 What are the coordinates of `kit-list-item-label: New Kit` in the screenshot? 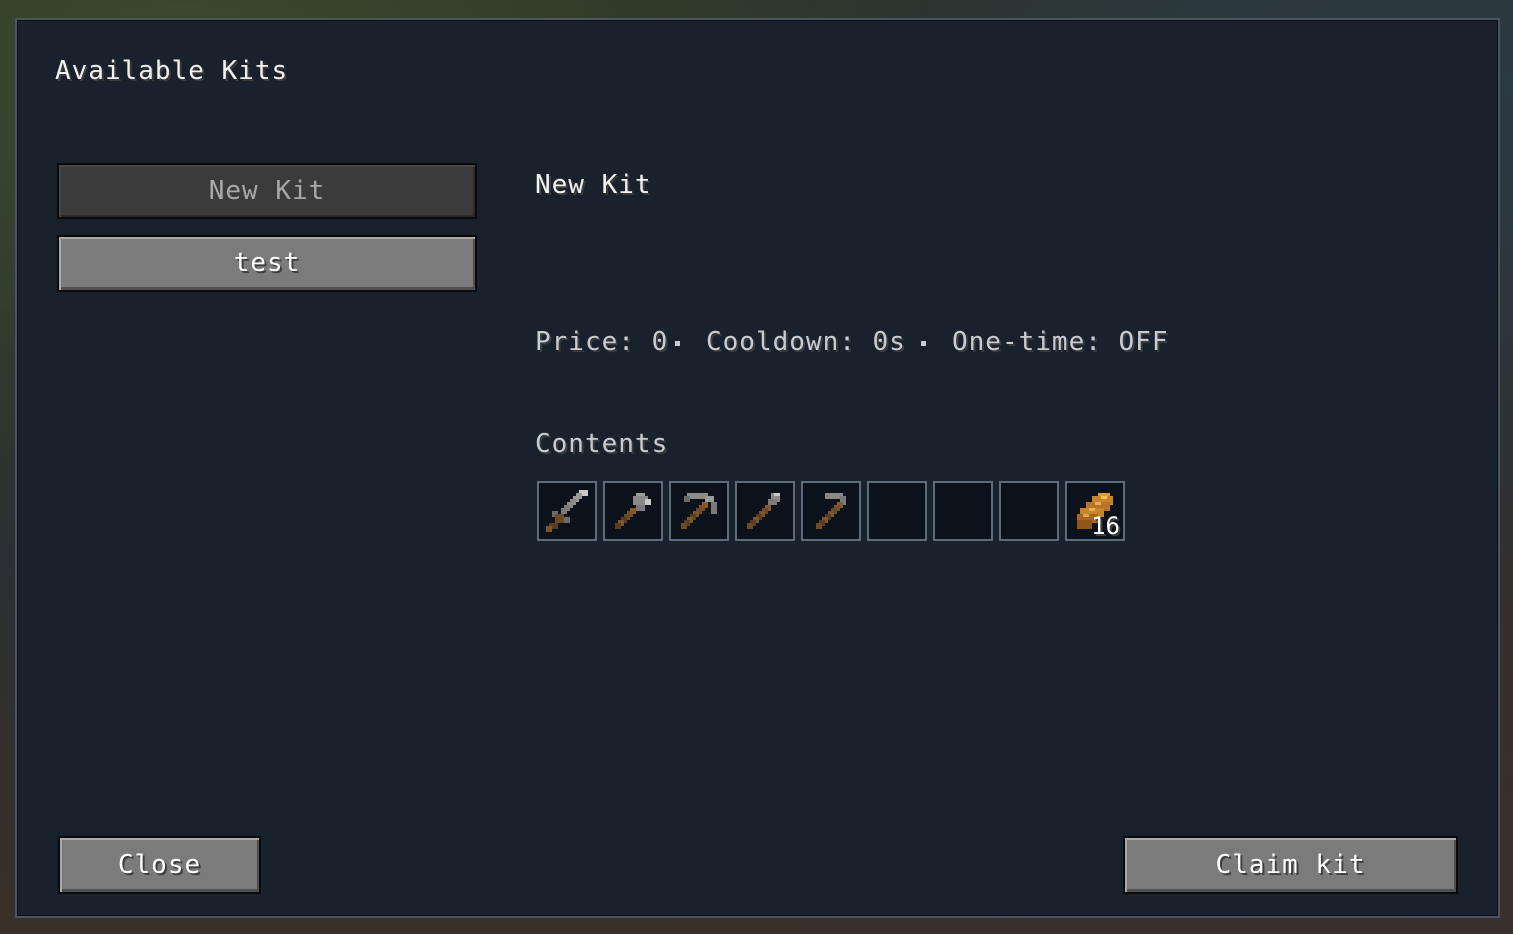 It's located at (267, 191).